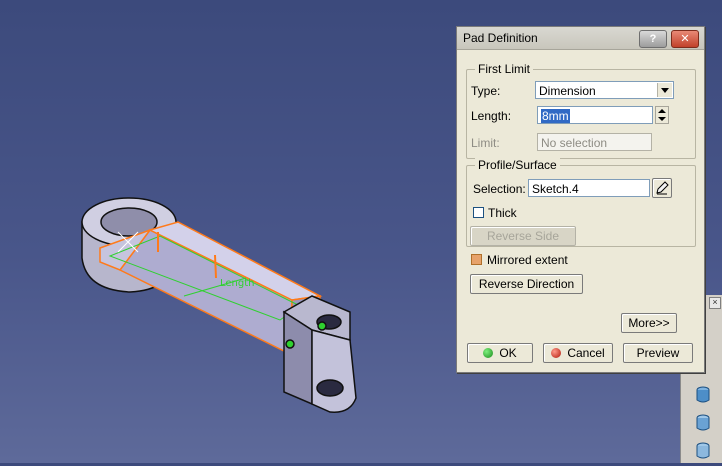 The image size is (722, 466). Describe the element at coordinates (658, 353) in the screenshot. I see `preview-button: Preview` at that location.